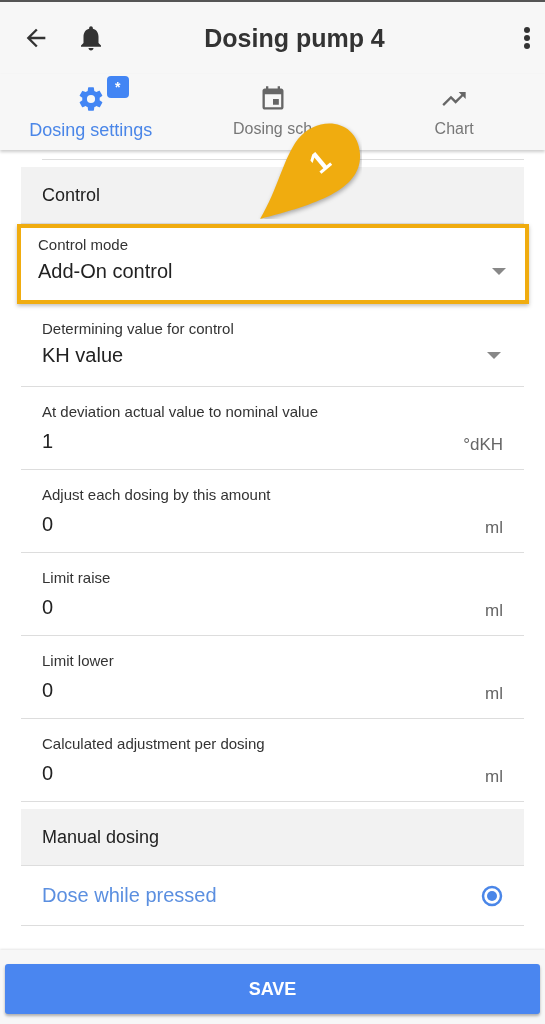 The height and width of the screenshot is (1024, 545). Describe the element at coordinates (272, 431) in the screenshot. I see `input-field: At deviation actual value to nominal value 1 °dKH` at that location.